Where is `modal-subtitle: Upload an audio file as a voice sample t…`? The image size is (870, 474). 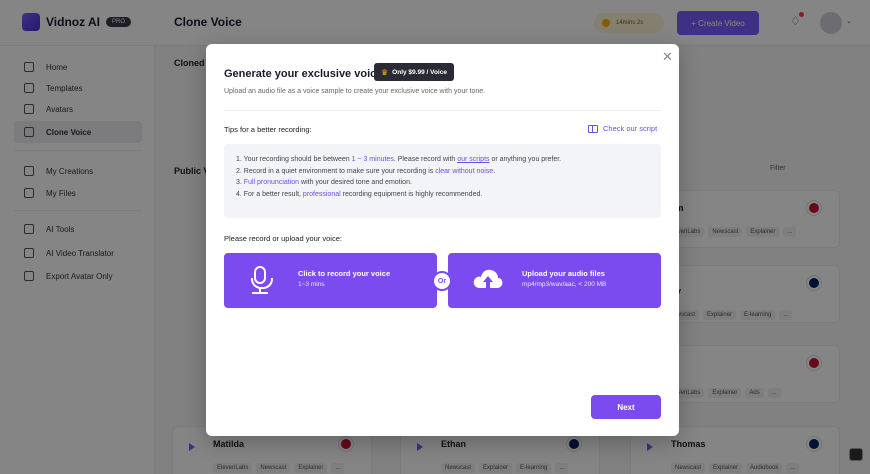
modal-subtitle: Upload an audio file as a voice sample t… is located at coordinates (355, 91).